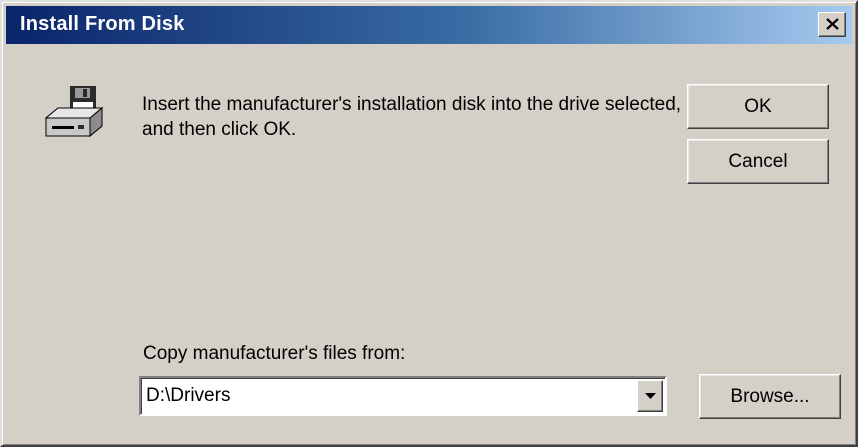 The height and width of the screenshot is (447, 858). I want to click on copy-from-value: D:\Drivers, so click(188, 396).